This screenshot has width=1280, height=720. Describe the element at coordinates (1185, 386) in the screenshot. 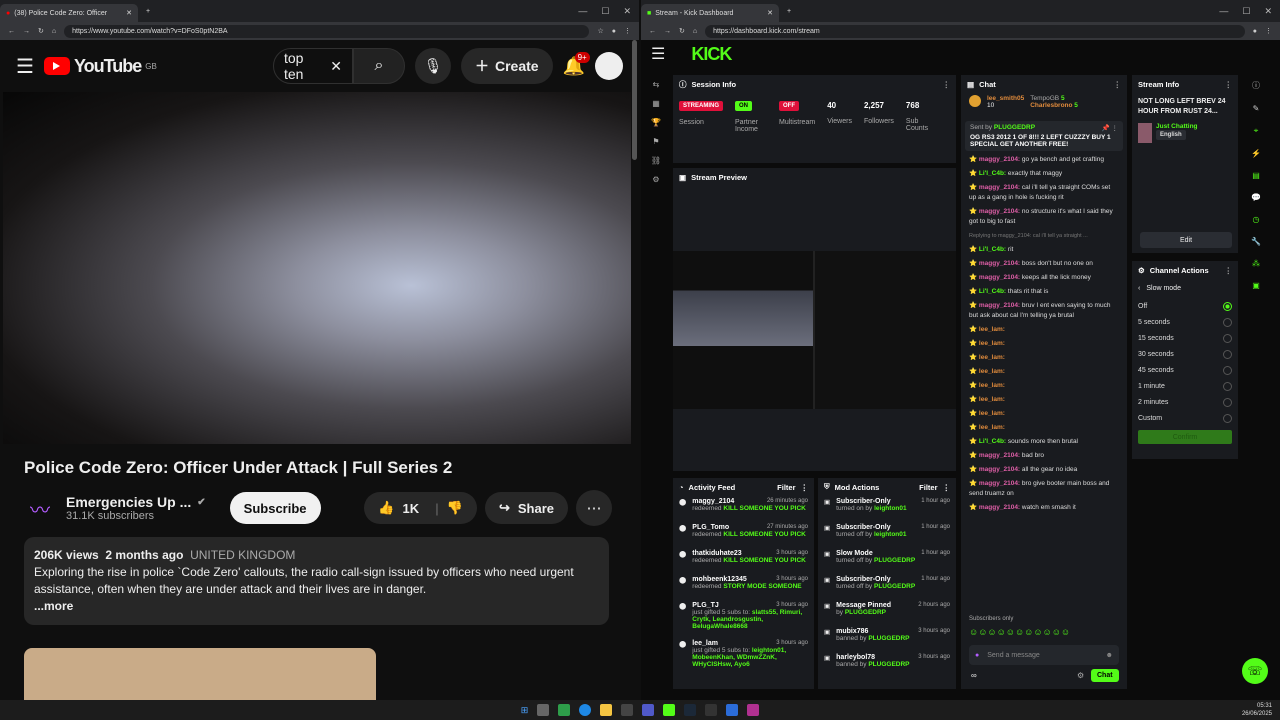

I see `slow-mode-option: 1 minute` at that location.